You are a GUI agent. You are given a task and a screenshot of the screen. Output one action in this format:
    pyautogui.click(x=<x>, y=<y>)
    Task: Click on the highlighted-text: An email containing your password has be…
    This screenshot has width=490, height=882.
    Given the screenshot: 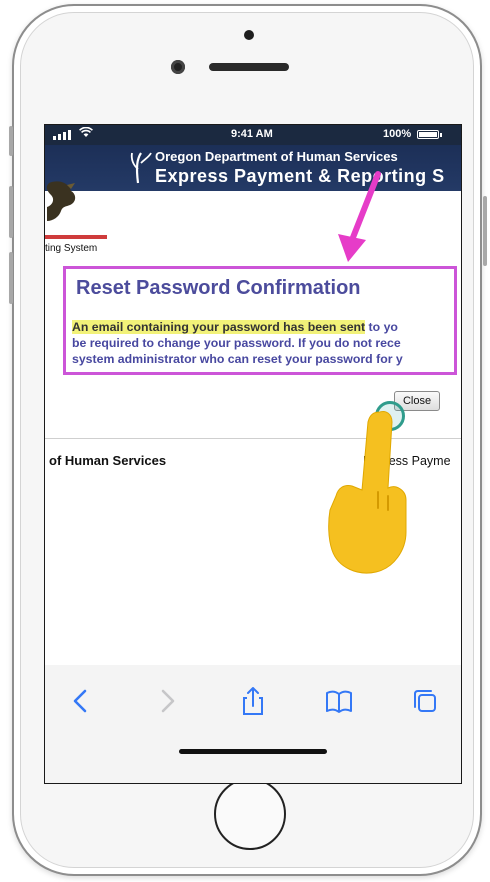 What is the action you would take?
    pyautogui.click(x=219, y=327)
    